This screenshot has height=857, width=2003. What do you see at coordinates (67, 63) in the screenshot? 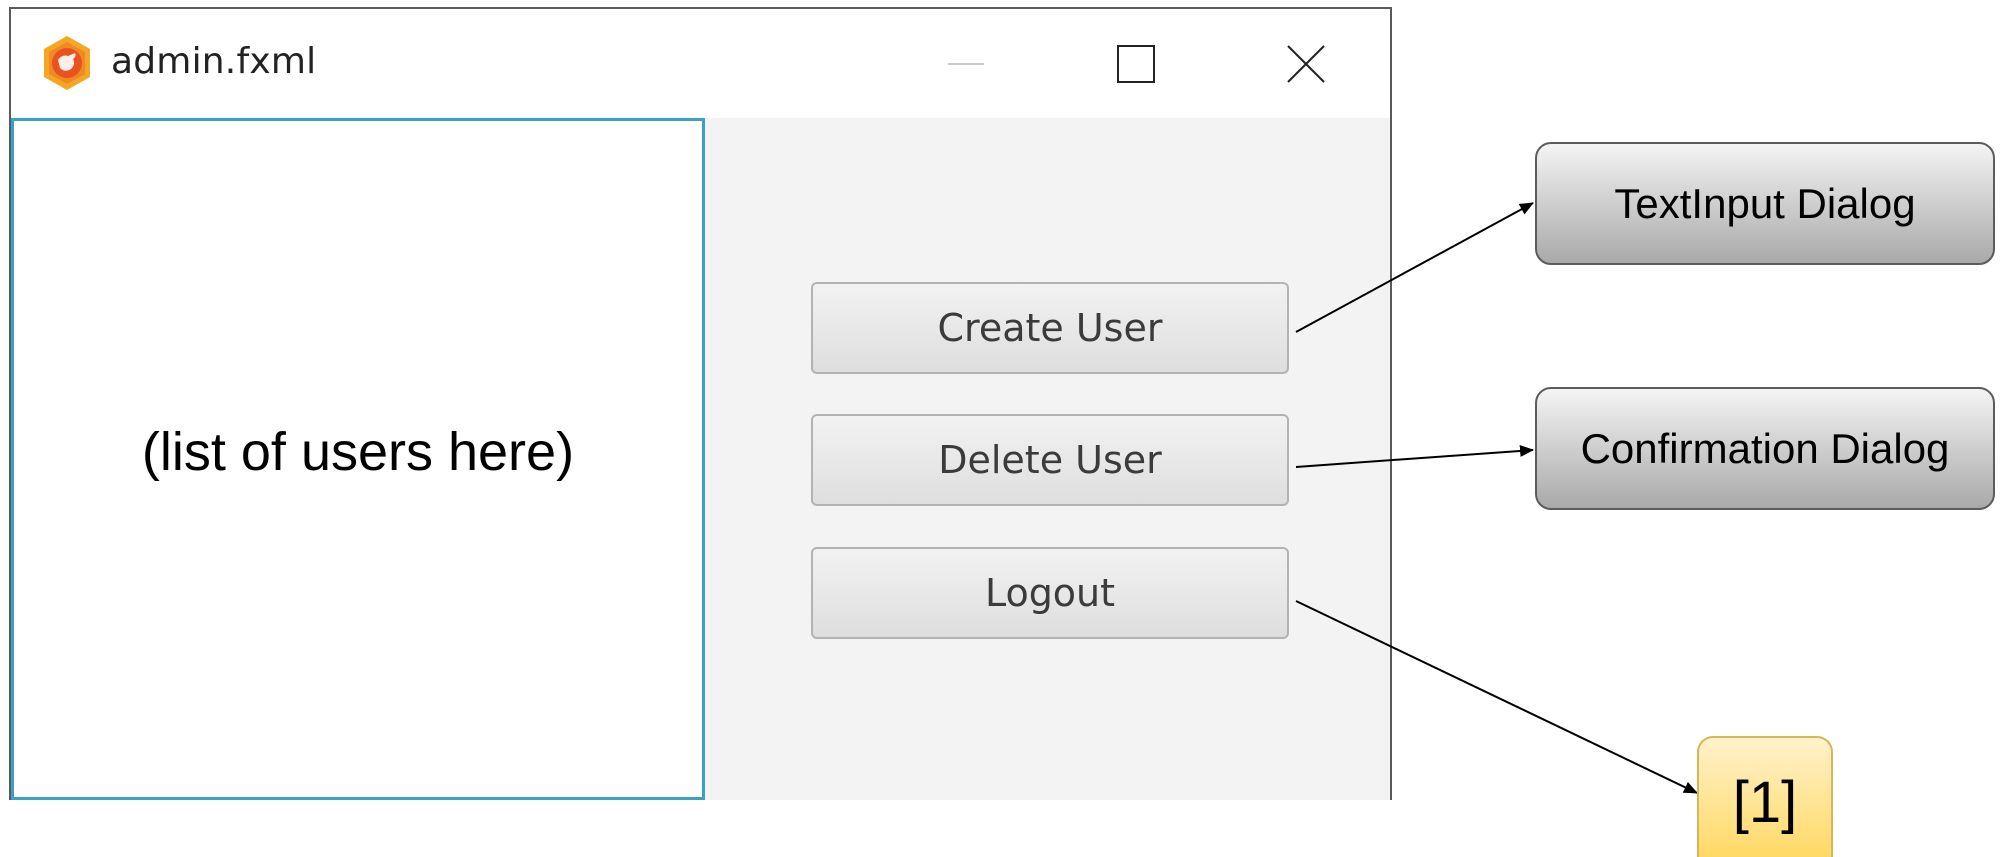
I see `app-logo-icon` at bounding box center [67, 63].